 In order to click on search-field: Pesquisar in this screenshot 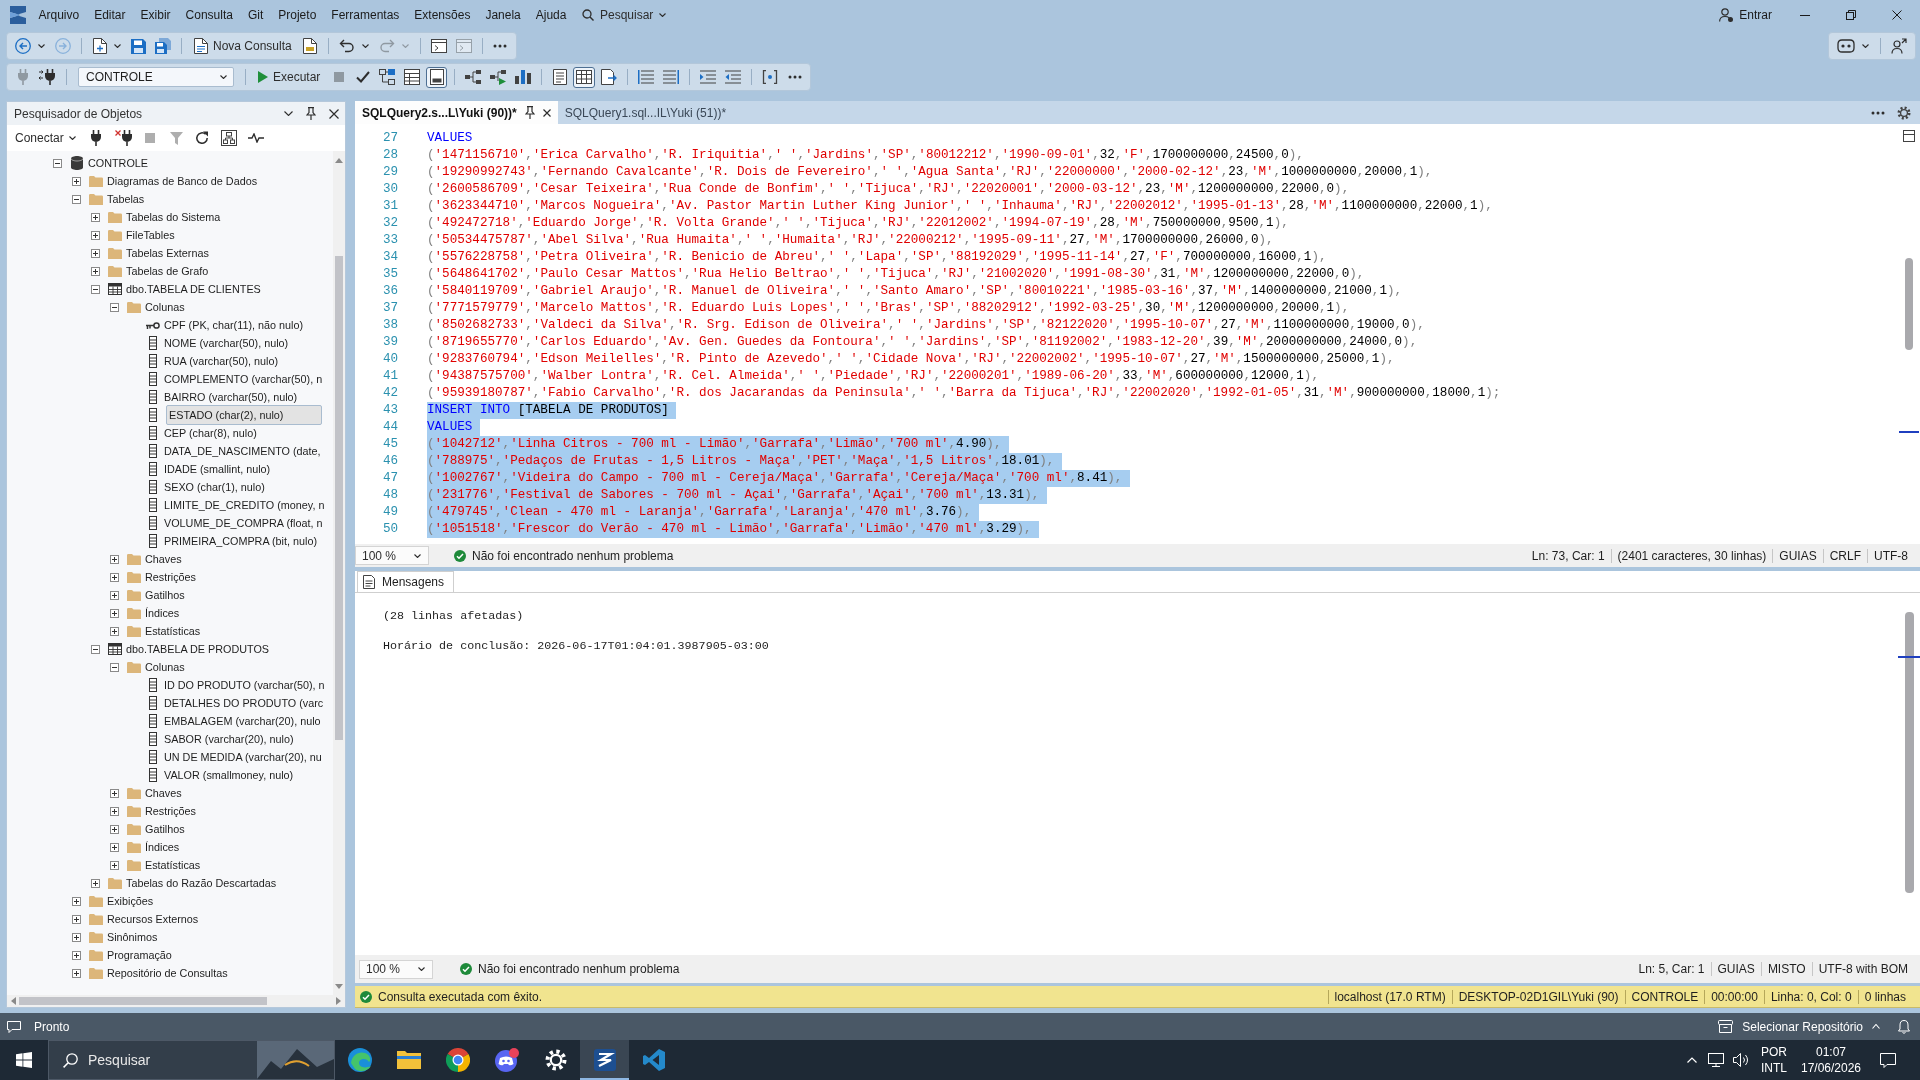, I will do `click(158, 1060)`.